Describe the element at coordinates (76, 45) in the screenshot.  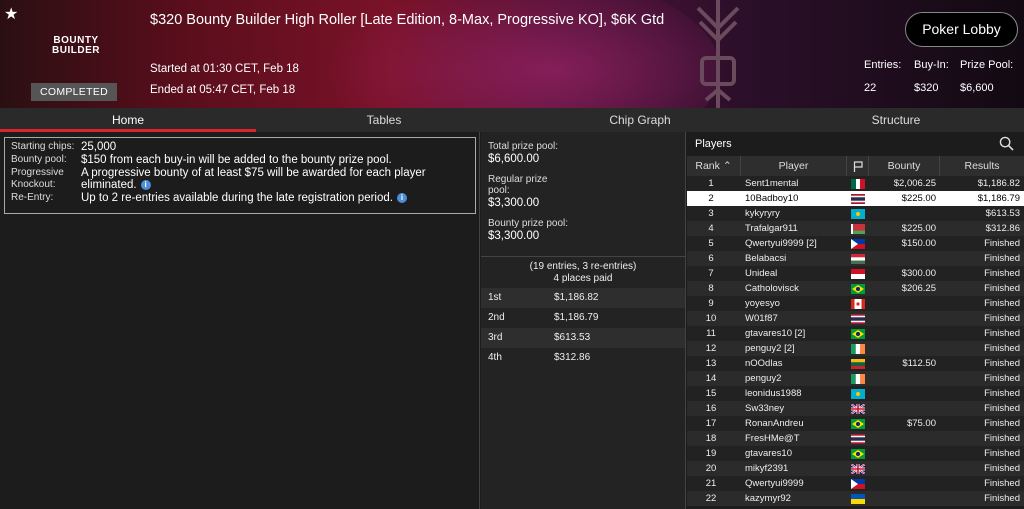
I see `bounty-builder-logo: BOUNTY BUILDER` at that location.